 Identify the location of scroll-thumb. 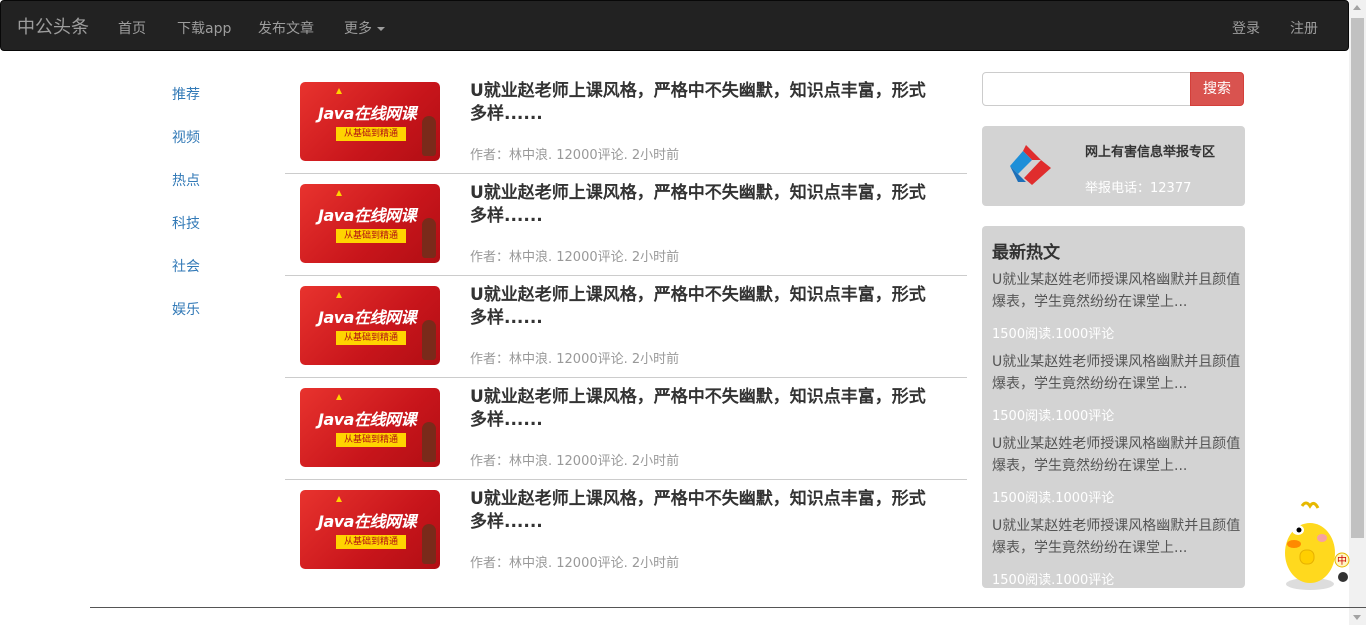
(1357, 278).